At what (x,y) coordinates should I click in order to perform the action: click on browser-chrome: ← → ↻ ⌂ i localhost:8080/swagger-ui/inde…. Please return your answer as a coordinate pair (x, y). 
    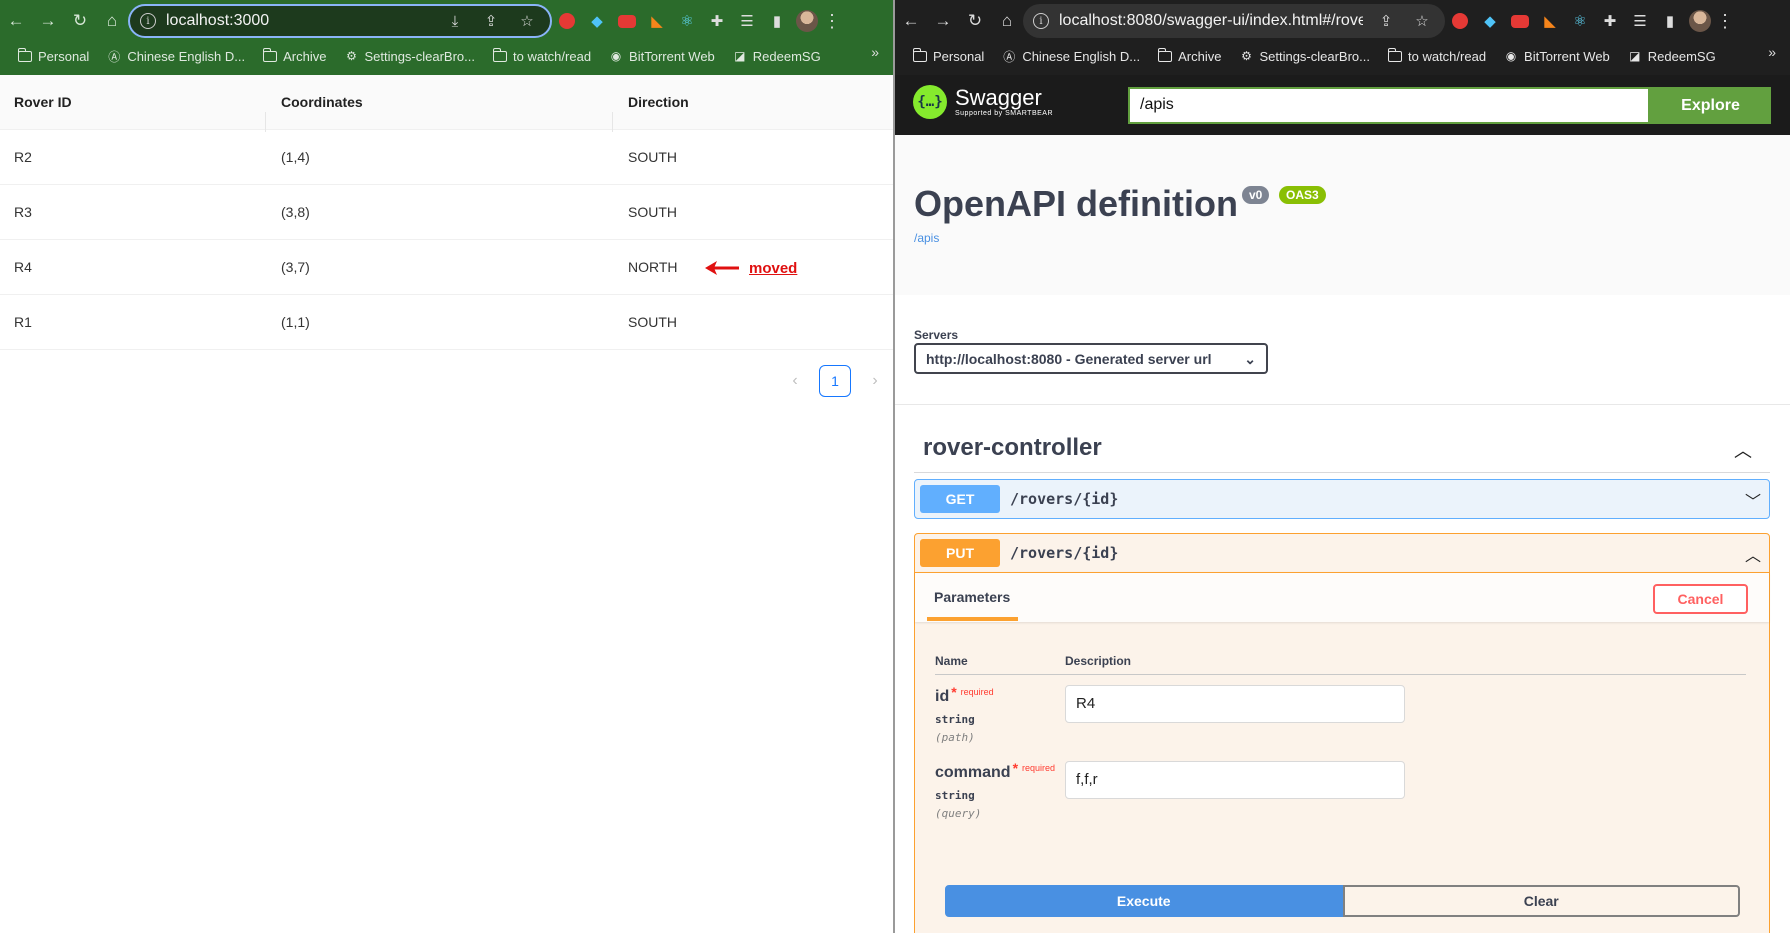
    Looking at the image, I should click on (1342, 37).